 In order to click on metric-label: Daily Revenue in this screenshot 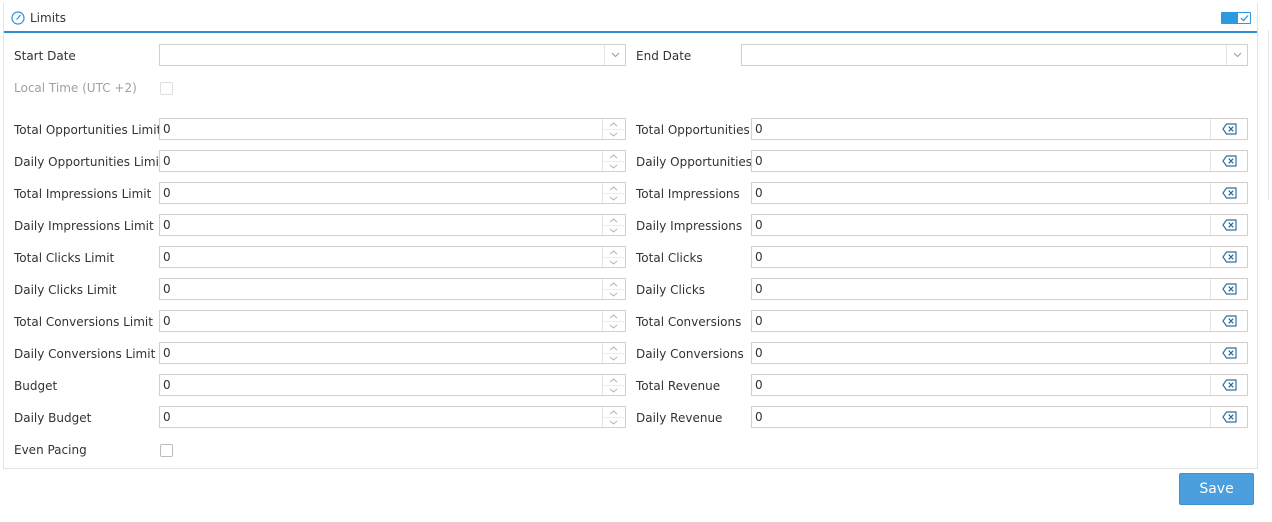, I will do `click(679, 418)`.